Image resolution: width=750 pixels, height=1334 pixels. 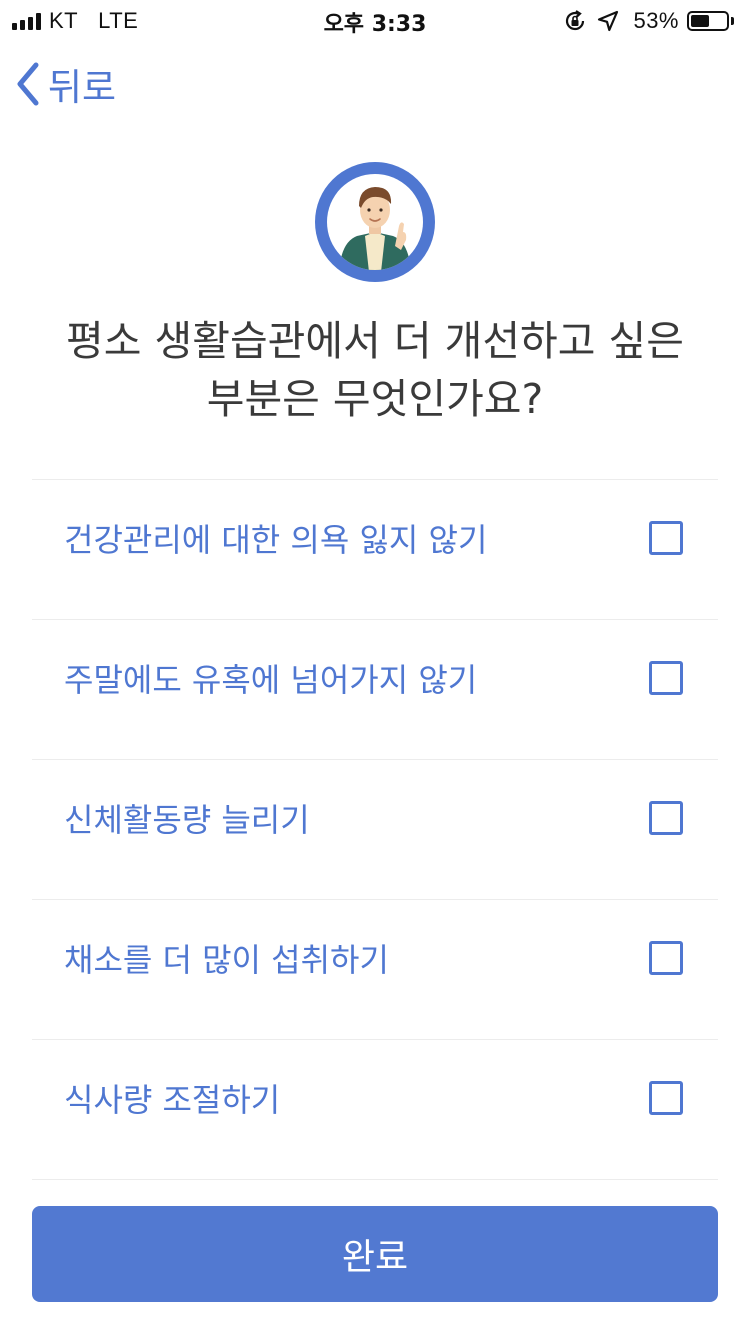 I want to click on option-item-activity: 신체활동량 늘리기, so click(x=375, y=830).